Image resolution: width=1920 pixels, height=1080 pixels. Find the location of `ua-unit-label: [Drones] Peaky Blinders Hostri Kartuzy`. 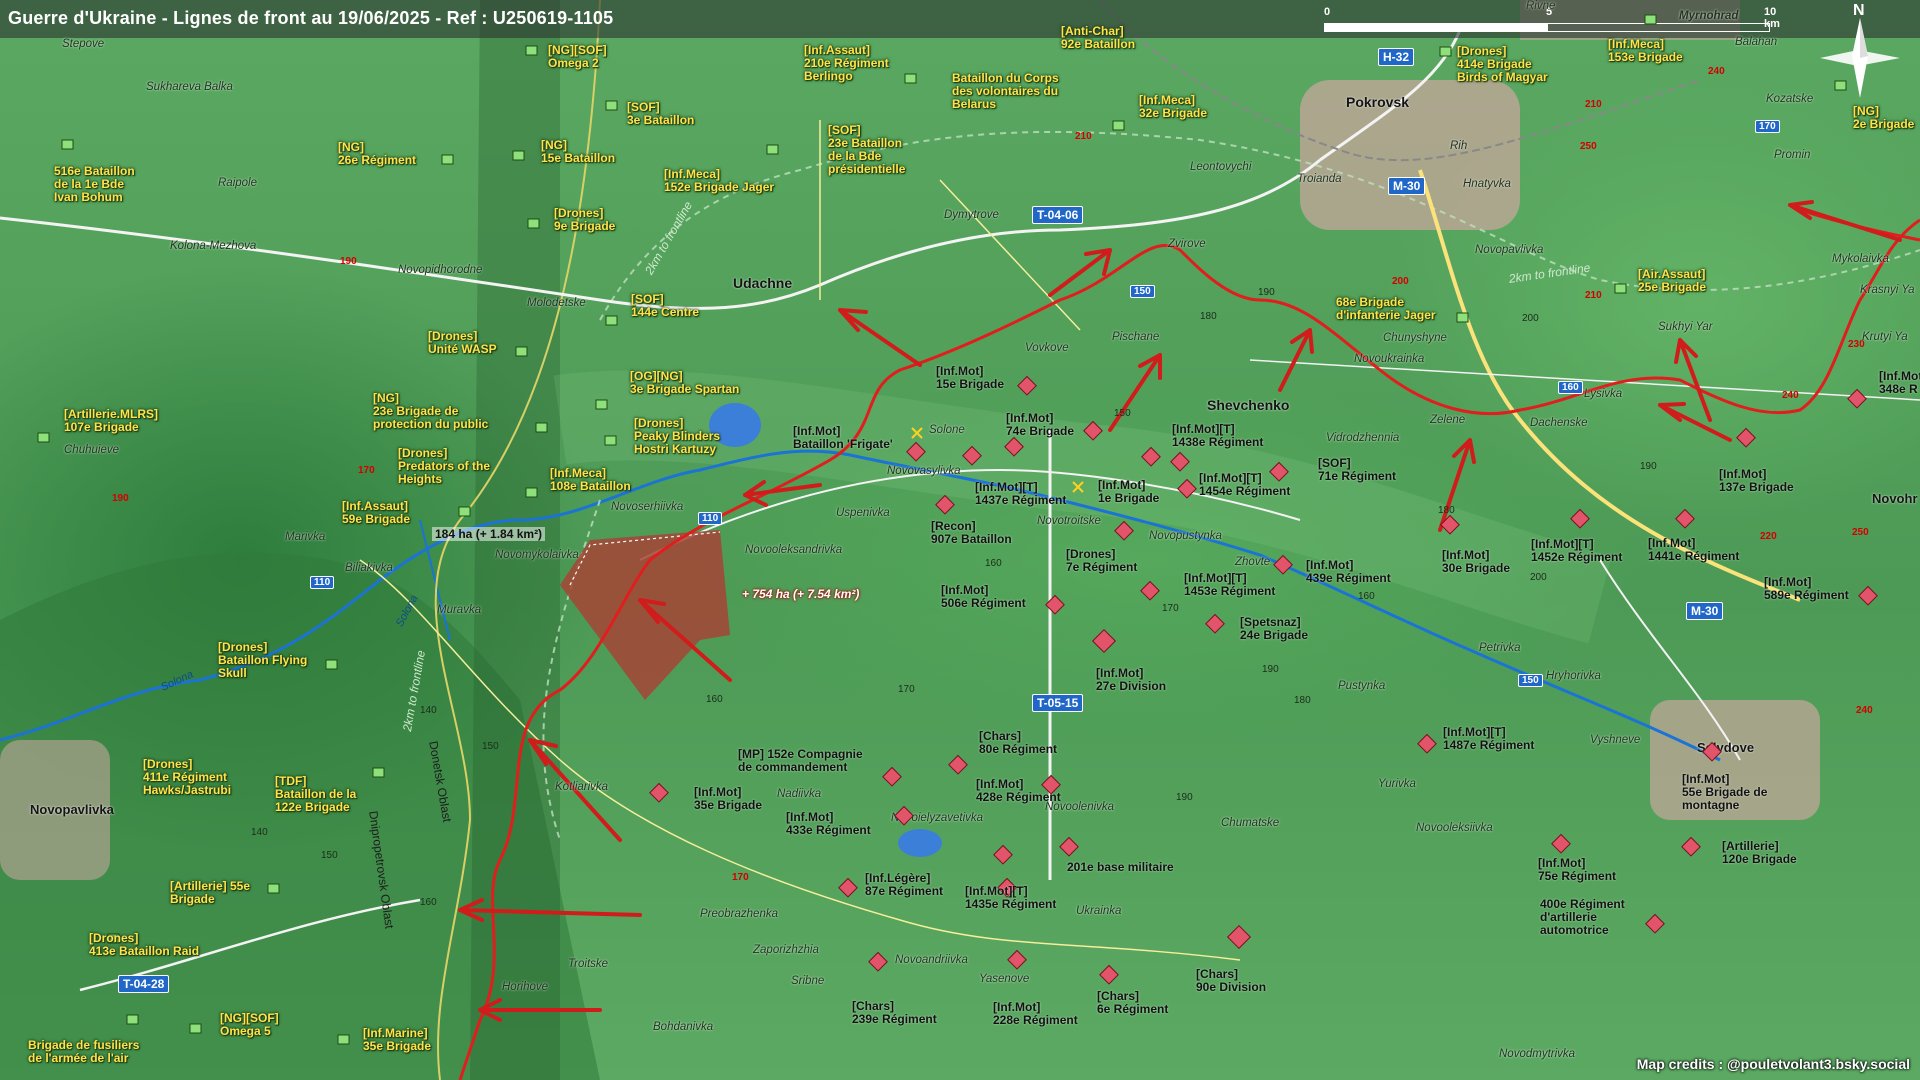

ua-unit-label: [Drones] Peaky Blinders Hostri Kartuzy is located at coordinates (677, 436).